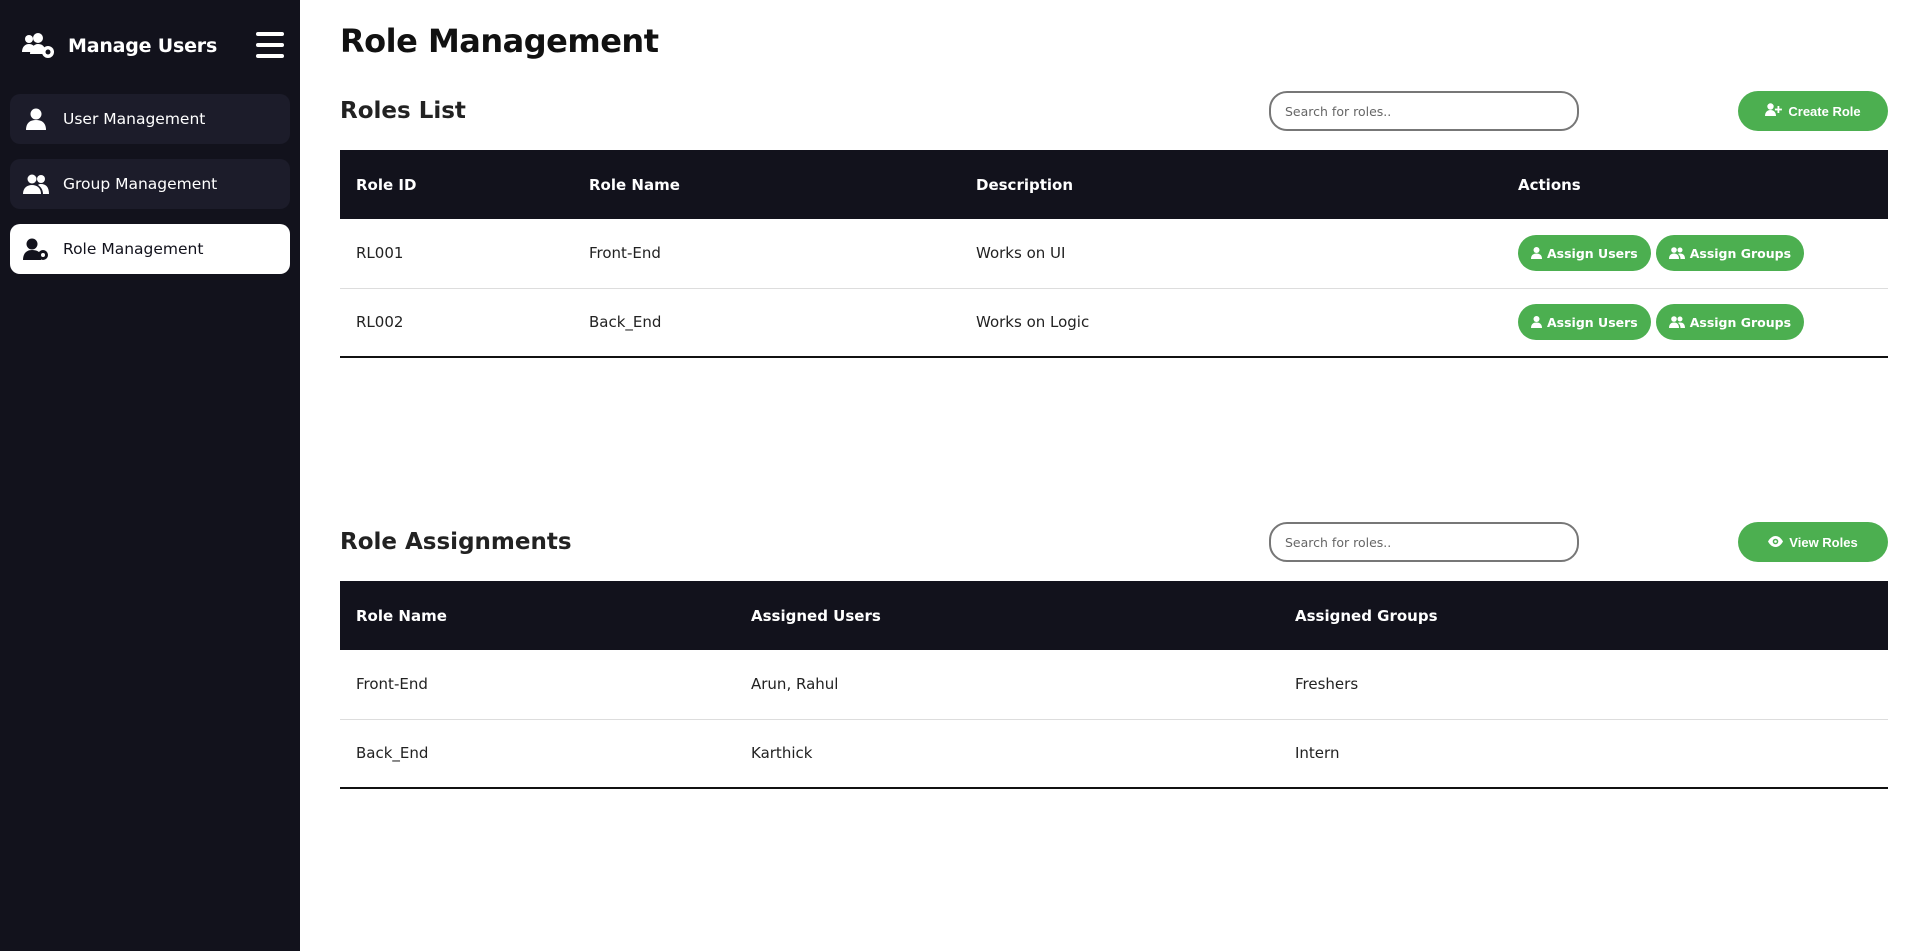 The image size is (1920, 951). What do you see at coordinates (1424, 111) in the screenshot?
I see `roles-search-input` at bounding box center [1424, 111].